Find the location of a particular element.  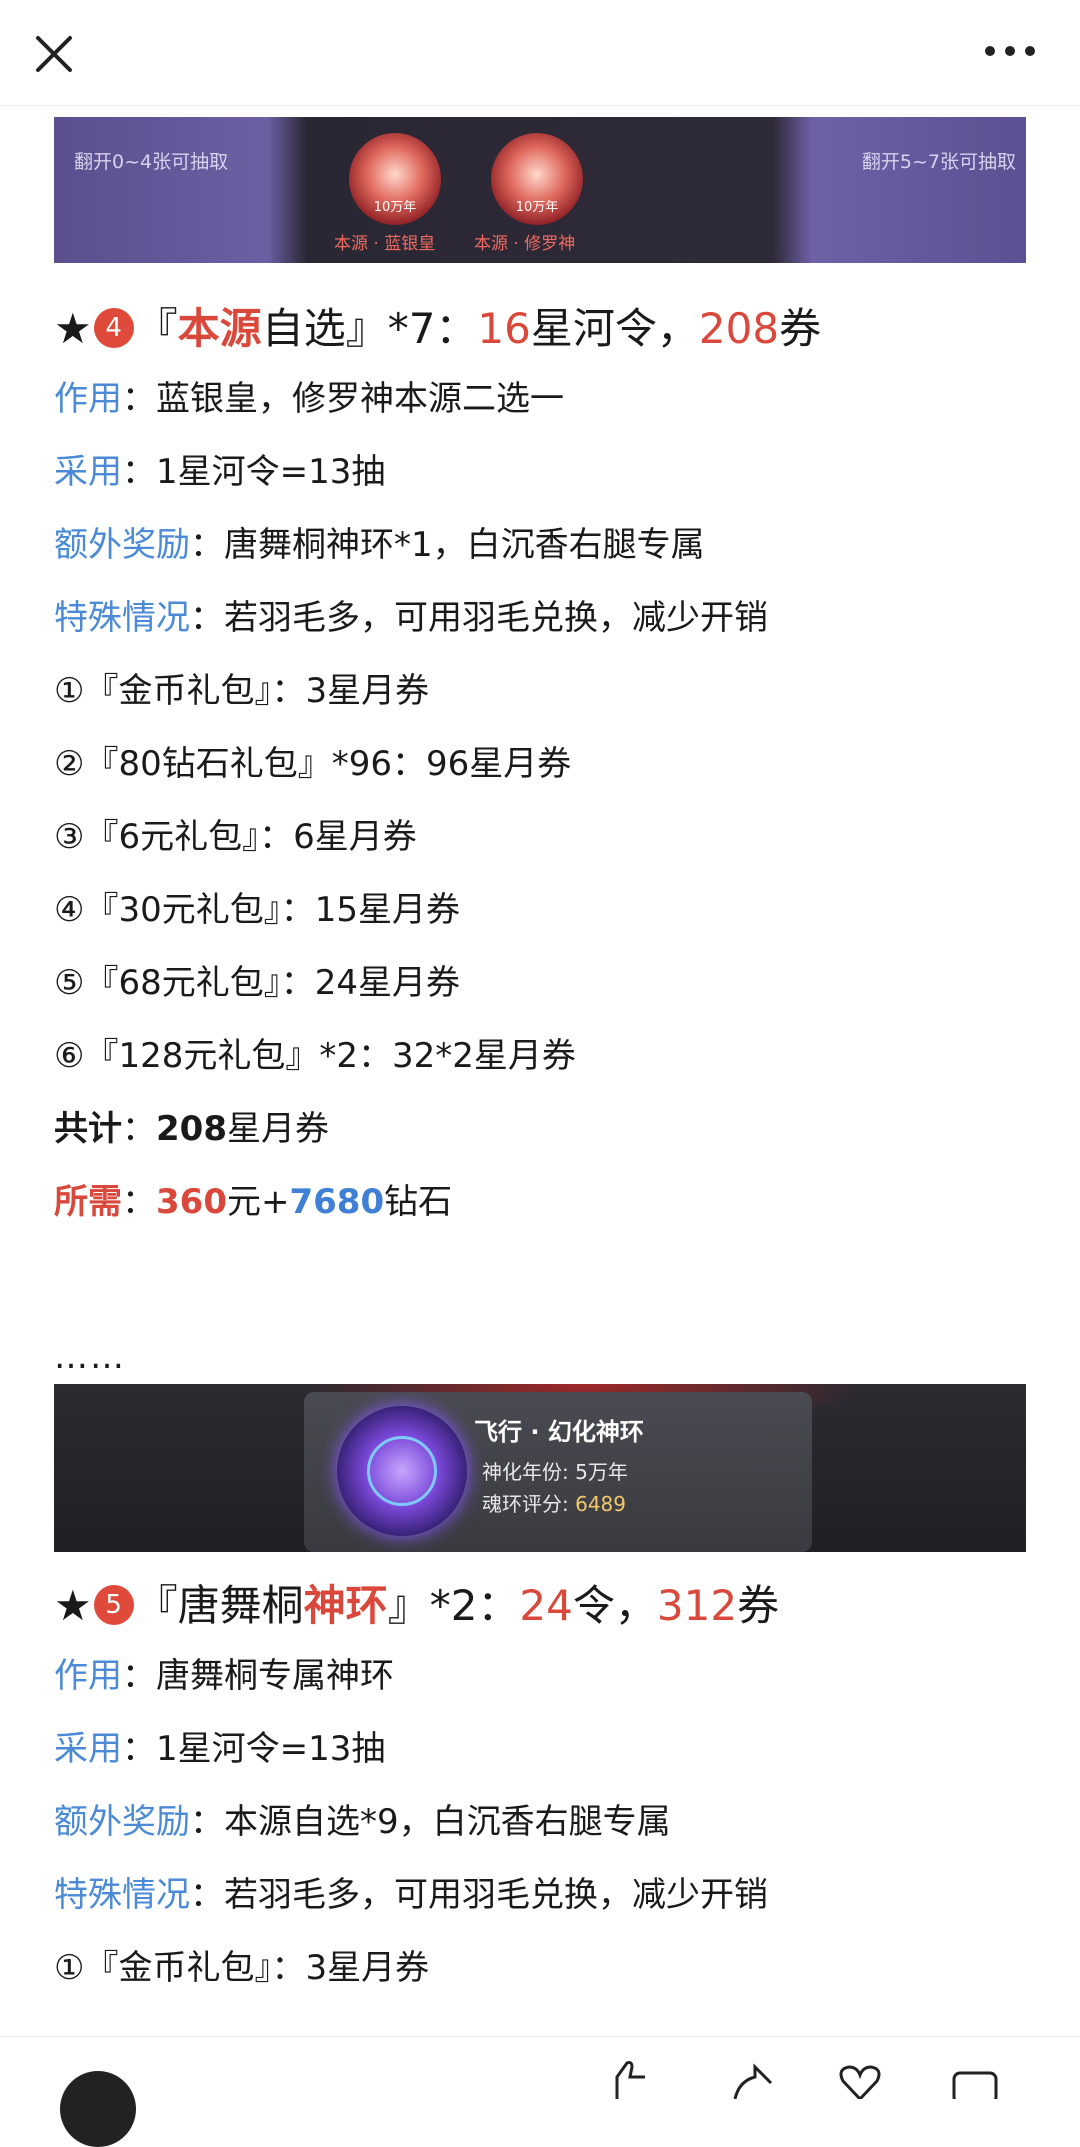

info-row: 作用：蓝银皇，修罗神本源二选一 is located at coordinates (540, 399).